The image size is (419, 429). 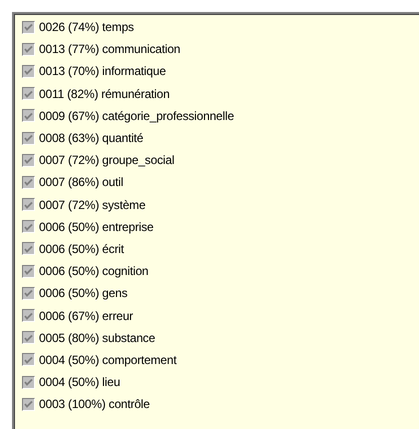 What do you see at coordinates (86, 315) in the screenshot?
I see `item-label: 0006 (67%) erreur` at bounding box center [86, 315].